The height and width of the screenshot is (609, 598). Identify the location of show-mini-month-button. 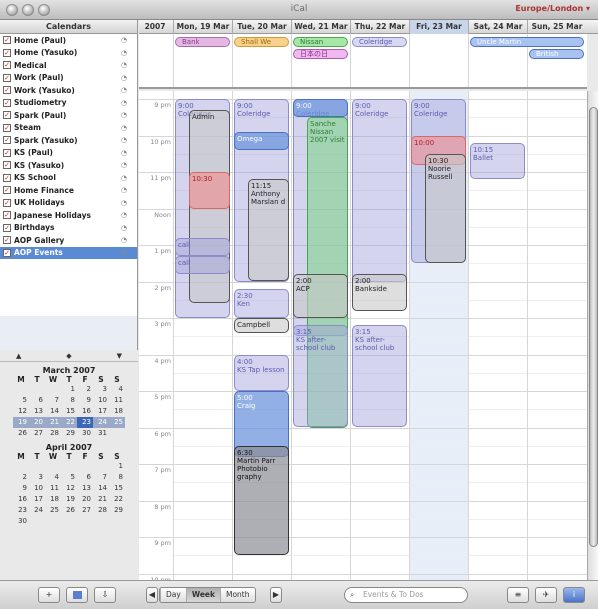
(77, 595).